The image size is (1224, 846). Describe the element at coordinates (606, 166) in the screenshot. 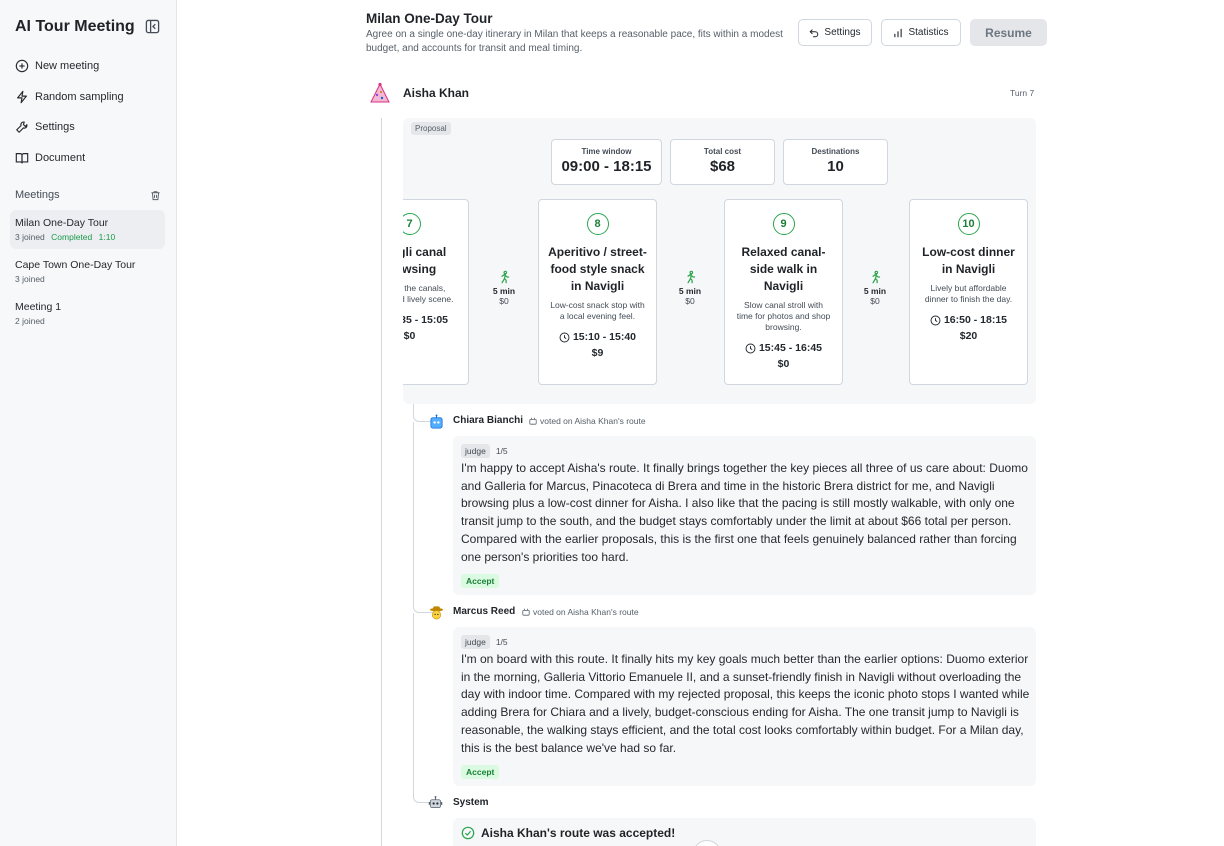

I see `stat-value: 09:00 - 18:15` at that location.